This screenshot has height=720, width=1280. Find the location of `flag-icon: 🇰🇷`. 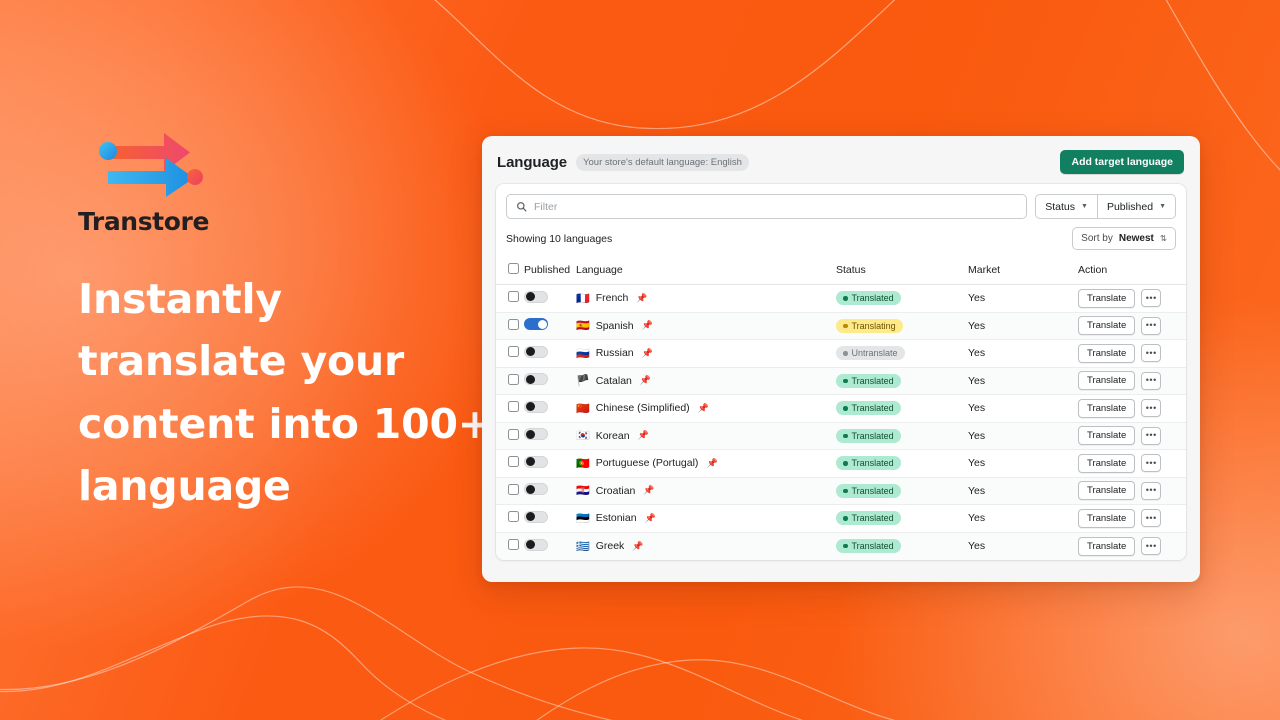

flag-icon: 🇰🇷 is located at coordinates (583, 436).